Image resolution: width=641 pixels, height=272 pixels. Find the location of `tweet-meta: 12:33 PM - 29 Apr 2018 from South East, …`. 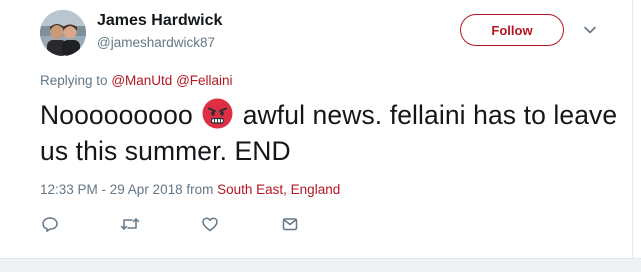

tweet-meta: 12:33 PM - 29 Apr 2018 from South East, … is located at coordinates (190, 189).